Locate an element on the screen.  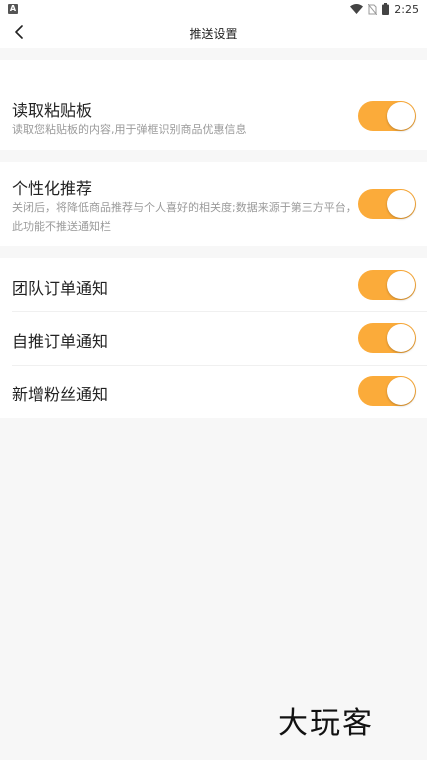
status-badge: A is located at coordinates (13, 9).